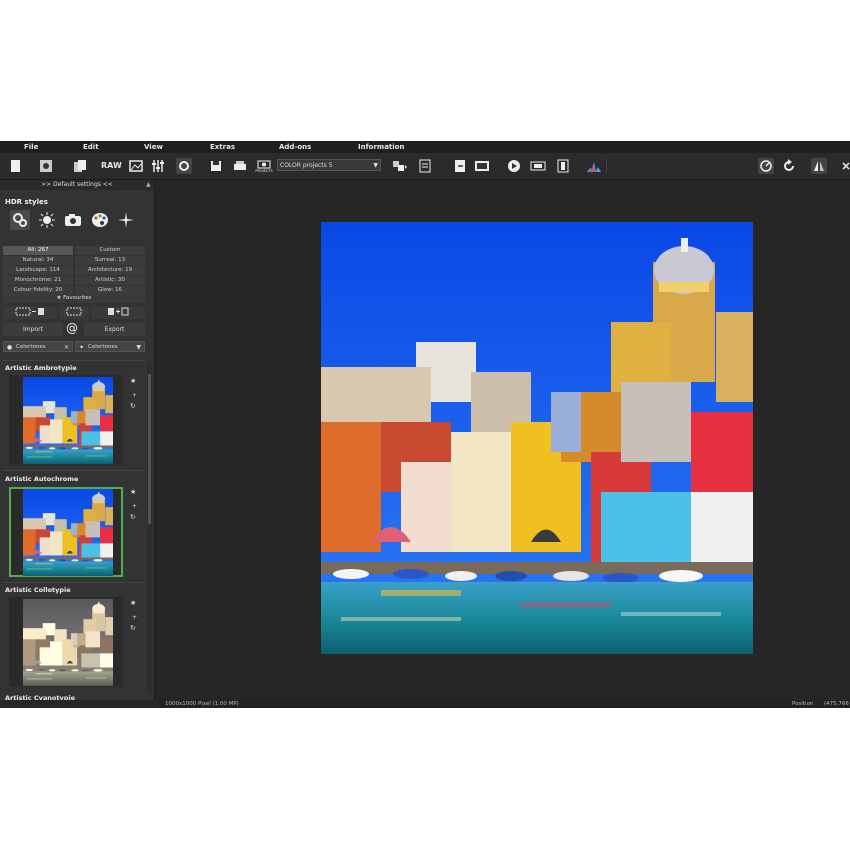  What do you see at coordinates (295, 147) in the screenshot?
I see `menu-add-ons: Add-ons` at bounding box center [295, 147].